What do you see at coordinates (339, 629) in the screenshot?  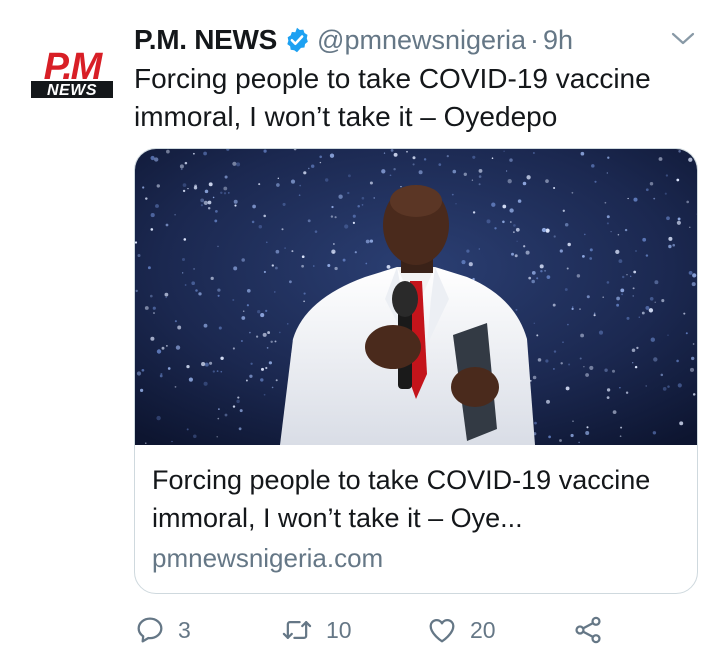 I see `retweet-count: 10` at bounding box center [339, 629].